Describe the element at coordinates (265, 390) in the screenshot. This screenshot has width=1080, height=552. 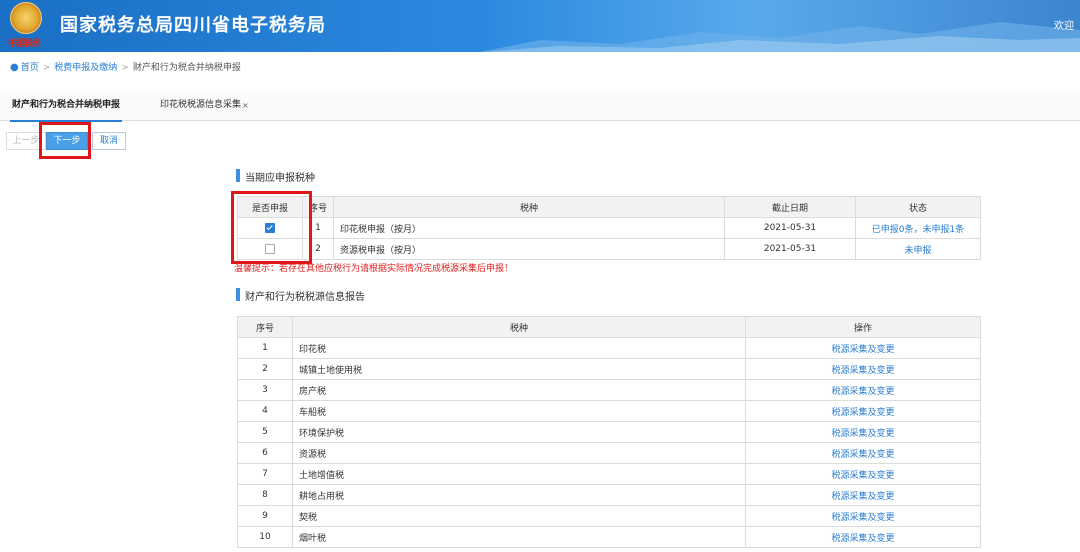
I see `row-number: 3` at that location.